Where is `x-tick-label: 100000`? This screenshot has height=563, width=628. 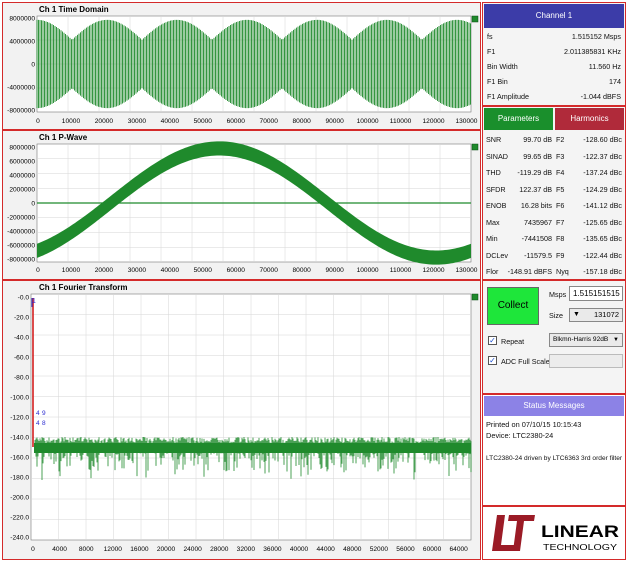 x-tick-label: 100000 is located at coordinates (368, 270).